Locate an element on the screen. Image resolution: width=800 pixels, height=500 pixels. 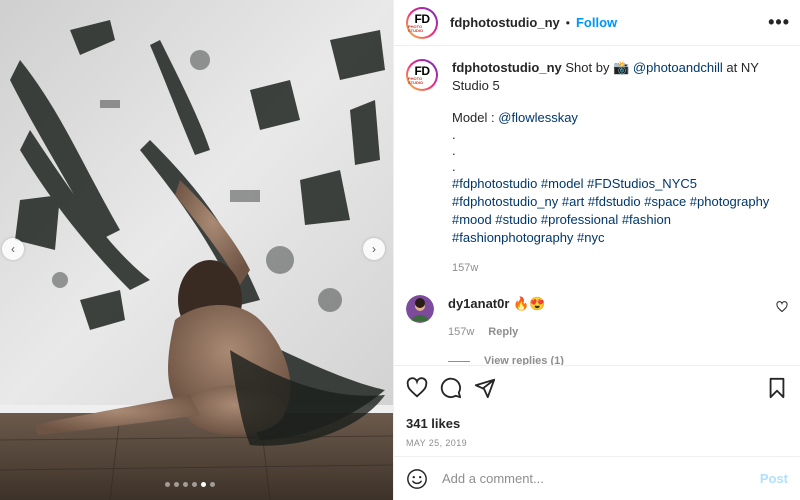
view-replies-button: View replies (1) is located at coordinates (619, 360).